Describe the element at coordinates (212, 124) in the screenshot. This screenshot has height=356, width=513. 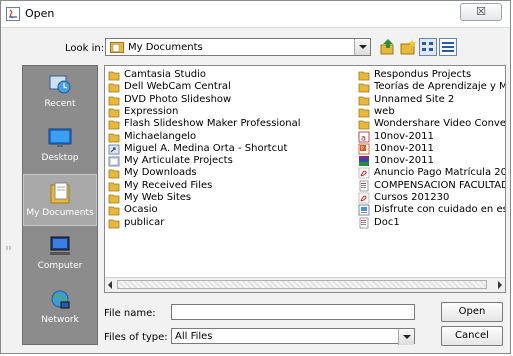
I see `file-name: Flash Slideshow Maker Professional` at that location.